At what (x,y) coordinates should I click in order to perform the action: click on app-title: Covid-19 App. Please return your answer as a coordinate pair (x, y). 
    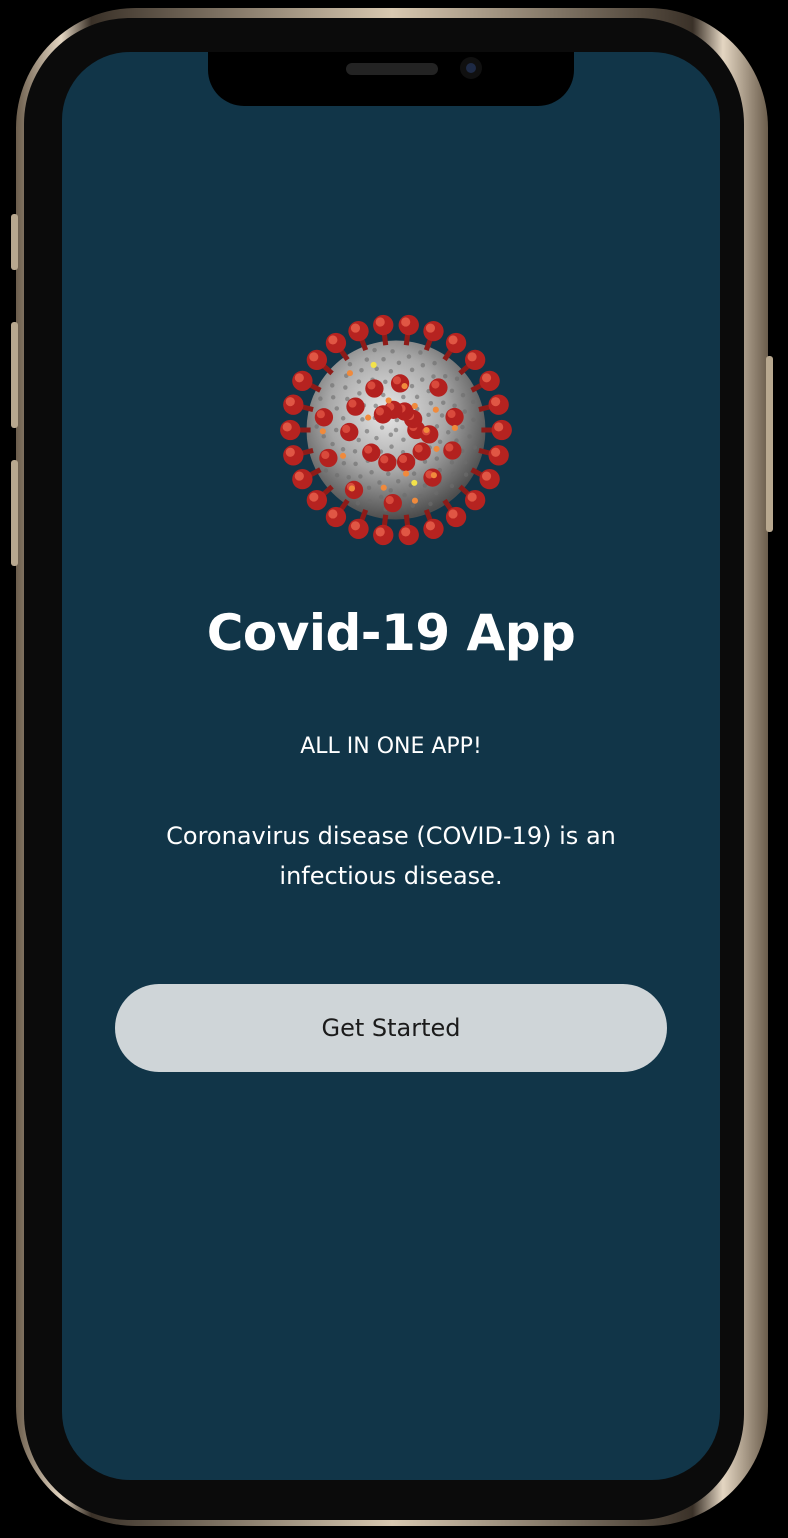
    Looking at the image, I should click on (391, 633).